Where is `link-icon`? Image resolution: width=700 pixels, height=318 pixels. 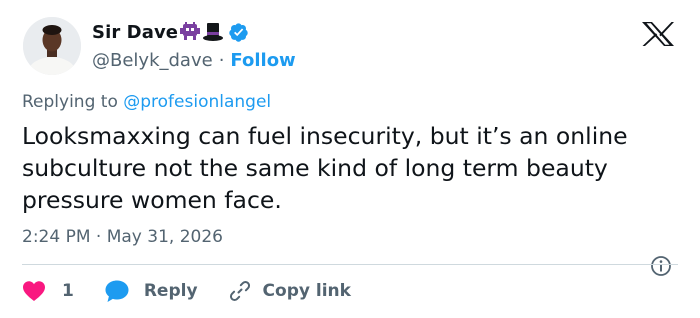
link-icon is located at coordinates (240, 291).